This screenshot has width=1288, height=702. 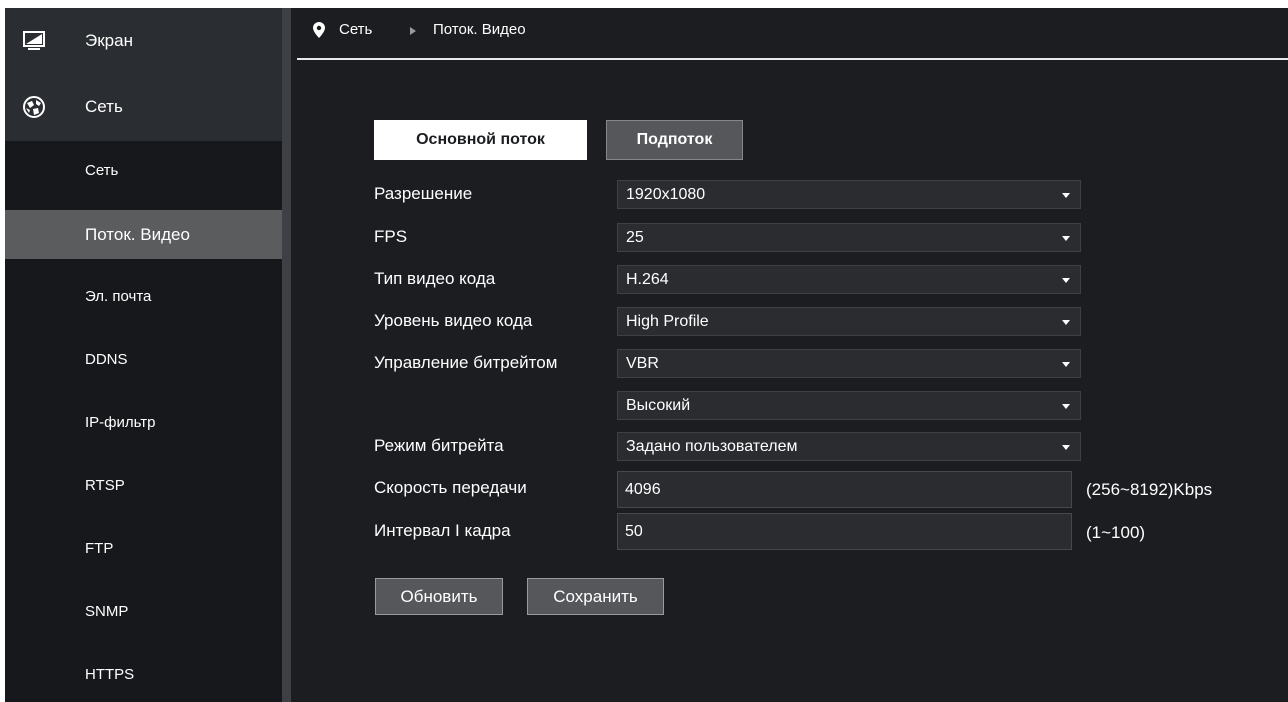 What do you see at coordinates (712, 446) in the screenshot?
I see `bitrate-mode-value: Задано пользователем` at bounding box center [712, 446].